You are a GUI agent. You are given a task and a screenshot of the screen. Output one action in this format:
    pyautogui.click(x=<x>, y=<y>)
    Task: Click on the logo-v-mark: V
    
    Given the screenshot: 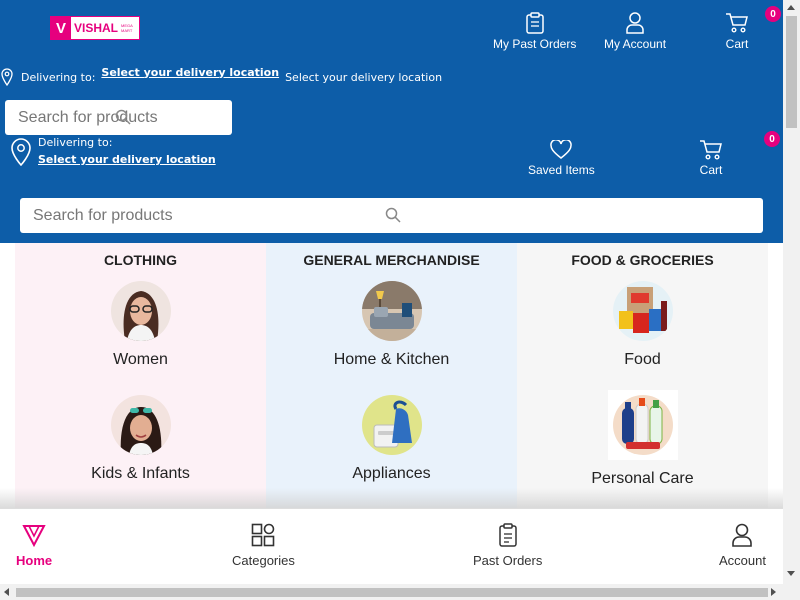 What is the action you would take?
    pyautogui.click(x=61, y=28)
    